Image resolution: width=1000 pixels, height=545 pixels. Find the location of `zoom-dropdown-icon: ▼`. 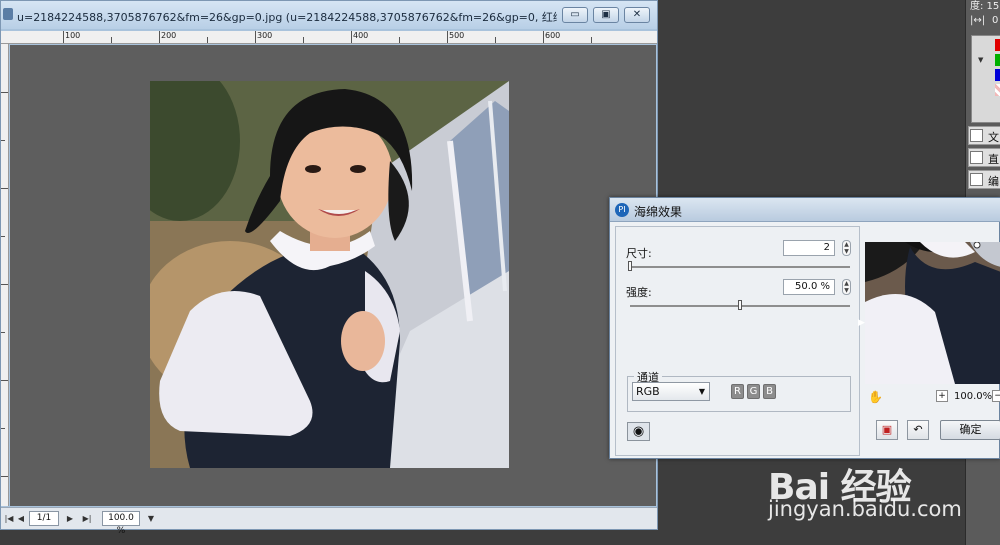

zoom-dropdown-icon: ▼ is located at coordinates (151, 519).